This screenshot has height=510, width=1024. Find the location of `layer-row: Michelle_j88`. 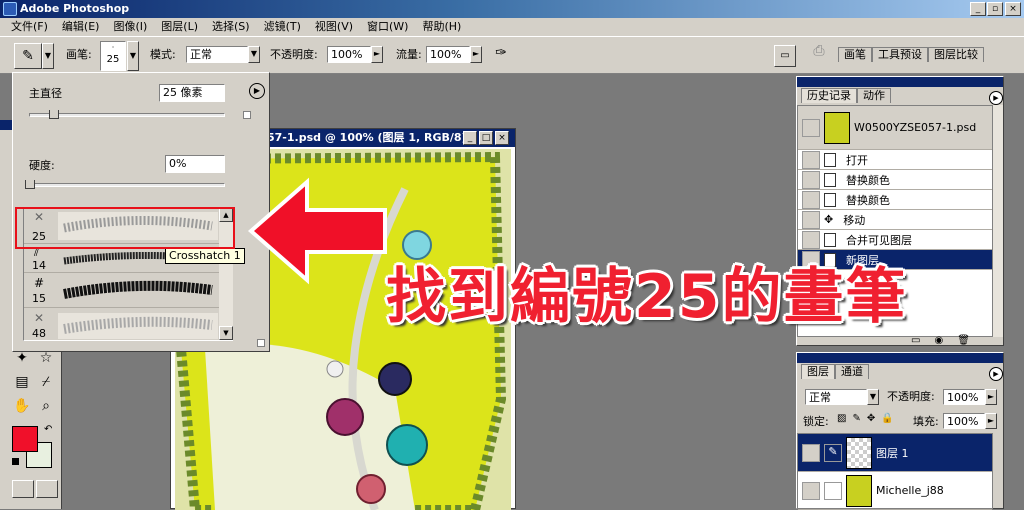

layer-row: Michelle_j88 is located at coordinates (895, 491).